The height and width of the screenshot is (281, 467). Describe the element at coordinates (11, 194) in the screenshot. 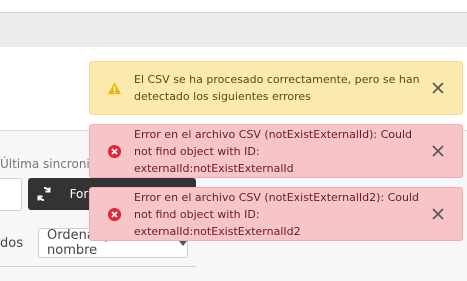

I see `text-field` at that location.